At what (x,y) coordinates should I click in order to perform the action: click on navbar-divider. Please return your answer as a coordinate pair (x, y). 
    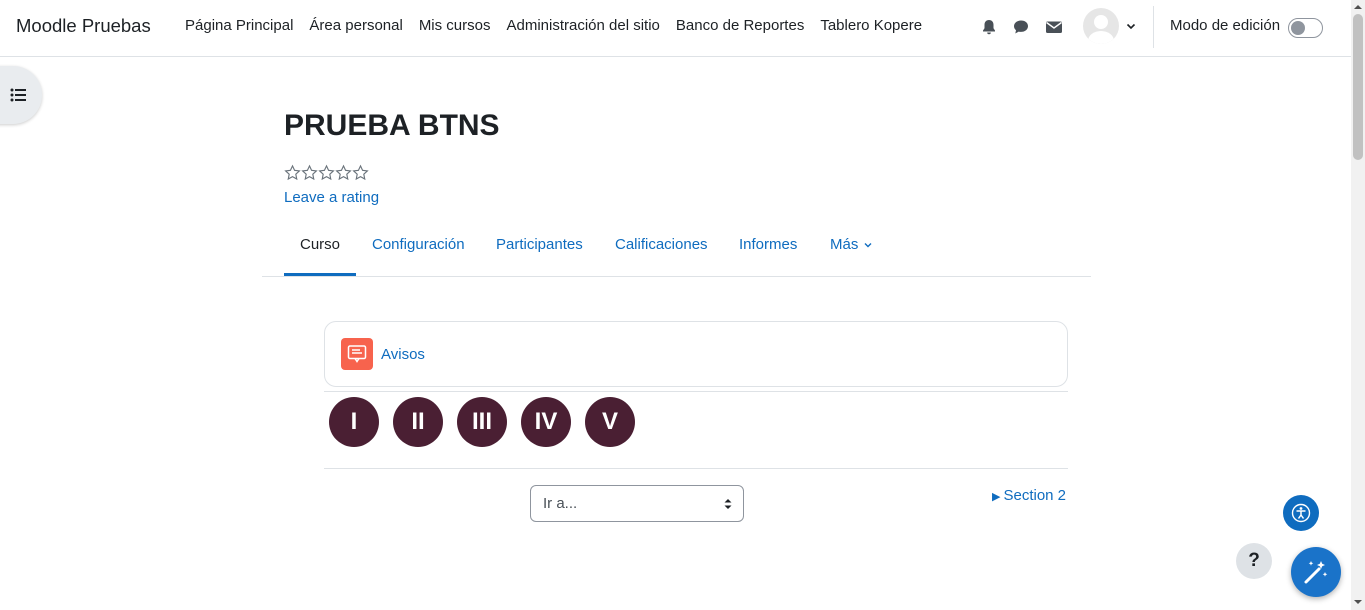
    Looking at the image, I should click on (1153, 27).